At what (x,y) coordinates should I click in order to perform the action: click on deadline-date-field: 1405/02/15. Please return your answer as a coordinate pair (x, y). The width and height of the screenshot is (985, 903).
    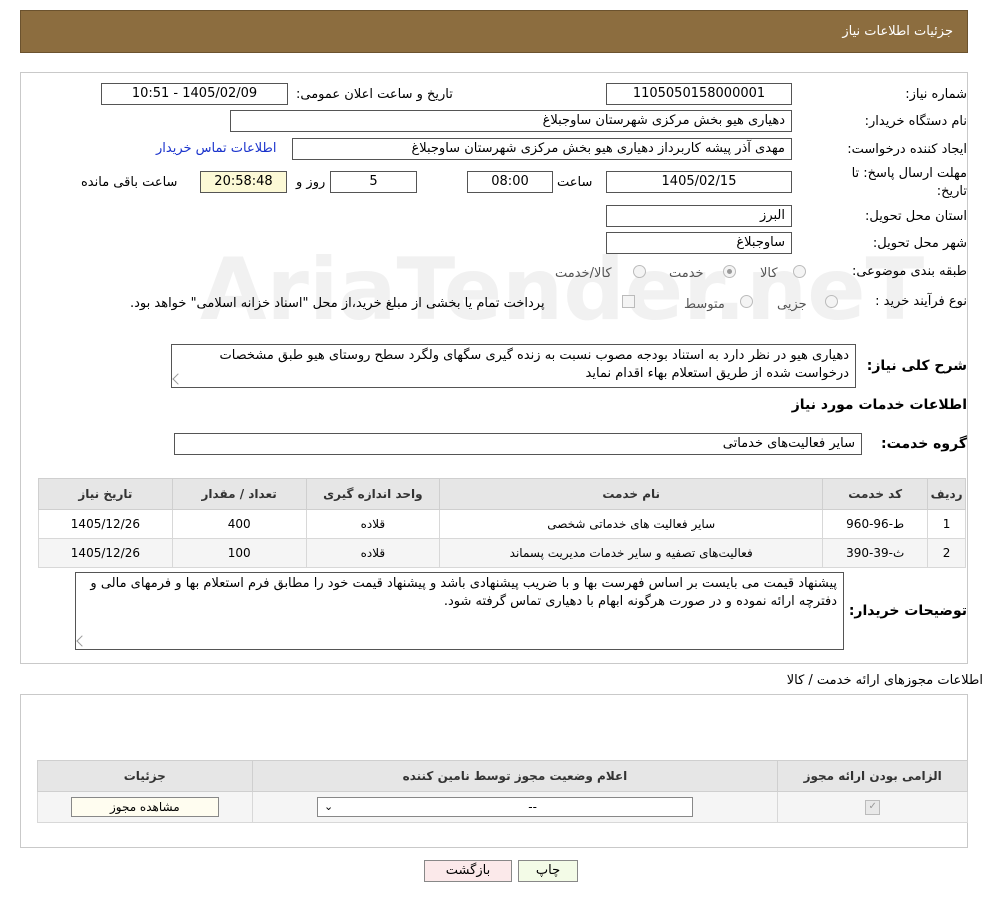
    Looking at the image, I should click on (699, 182).